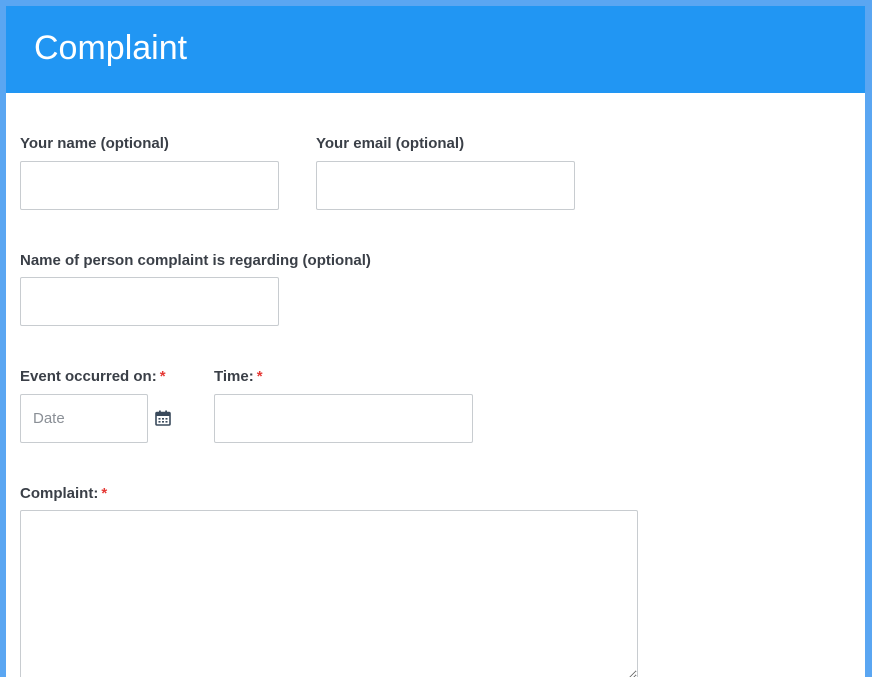 This screenshot has width=872, height=677. I want to click on date-label-text: Event occurred on:, so click(88, 376).